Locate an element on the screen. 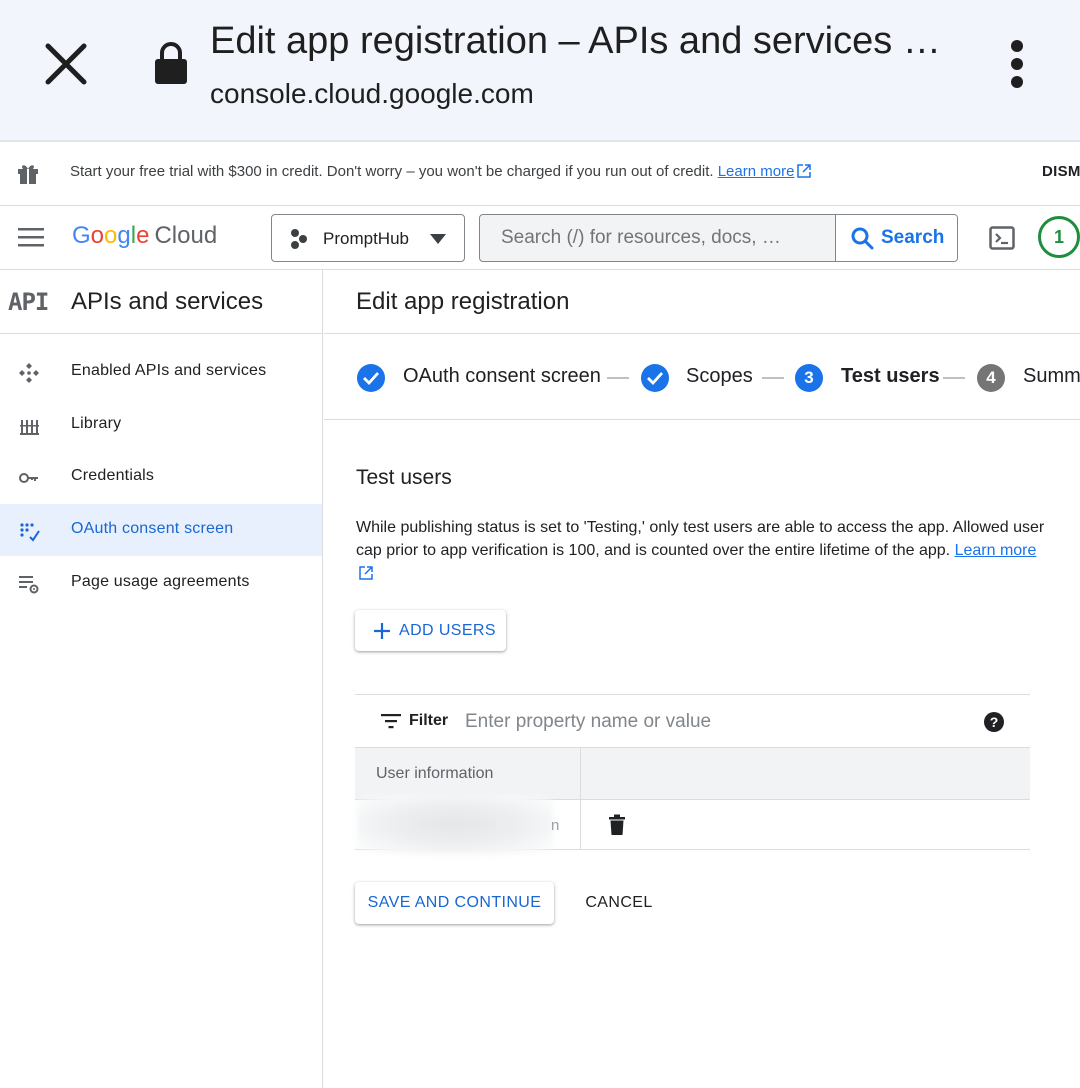  browser-url: console.cloud.google.com is located at coordinates (372, 94).